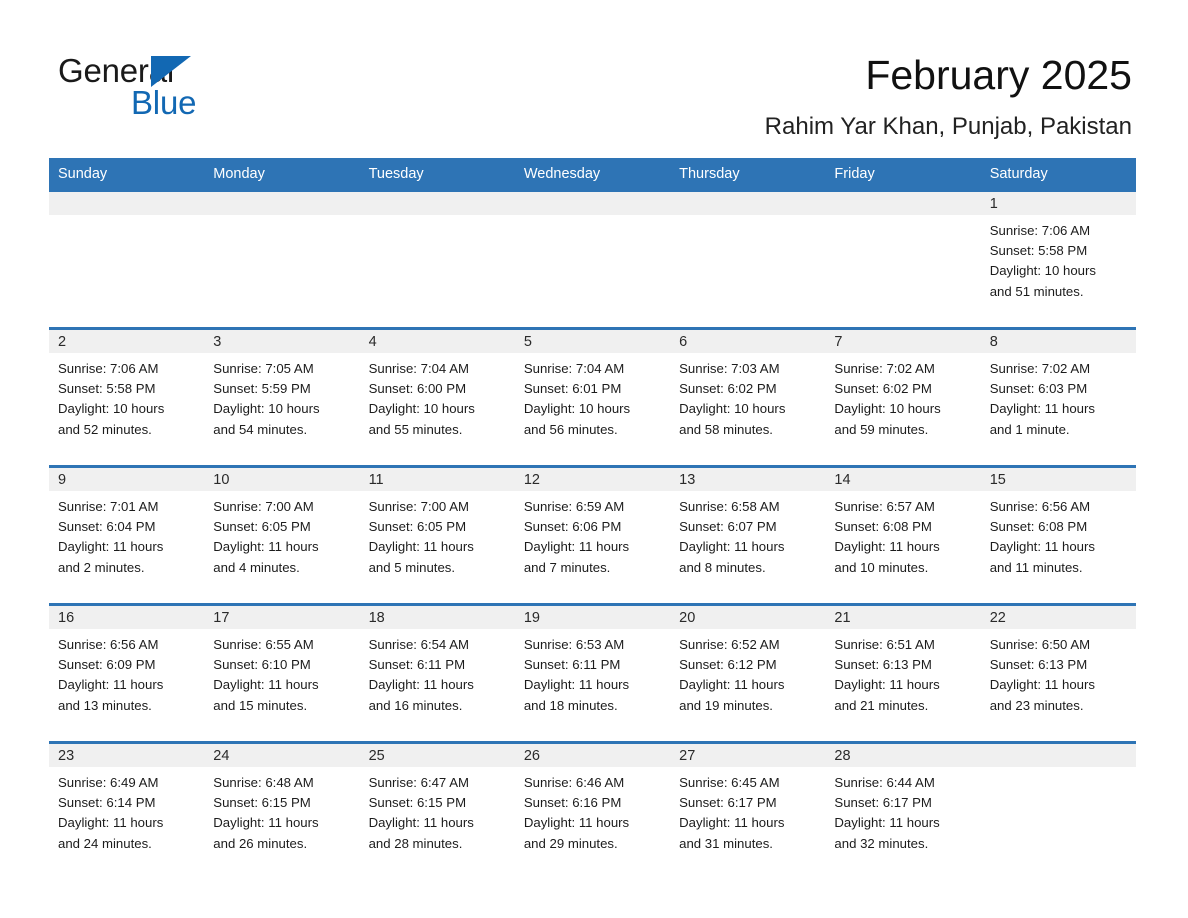 This screenshot has height=918, width=1188. I want to click on sunset-text: Sunset: 6:17 PM, so click(728, 803).